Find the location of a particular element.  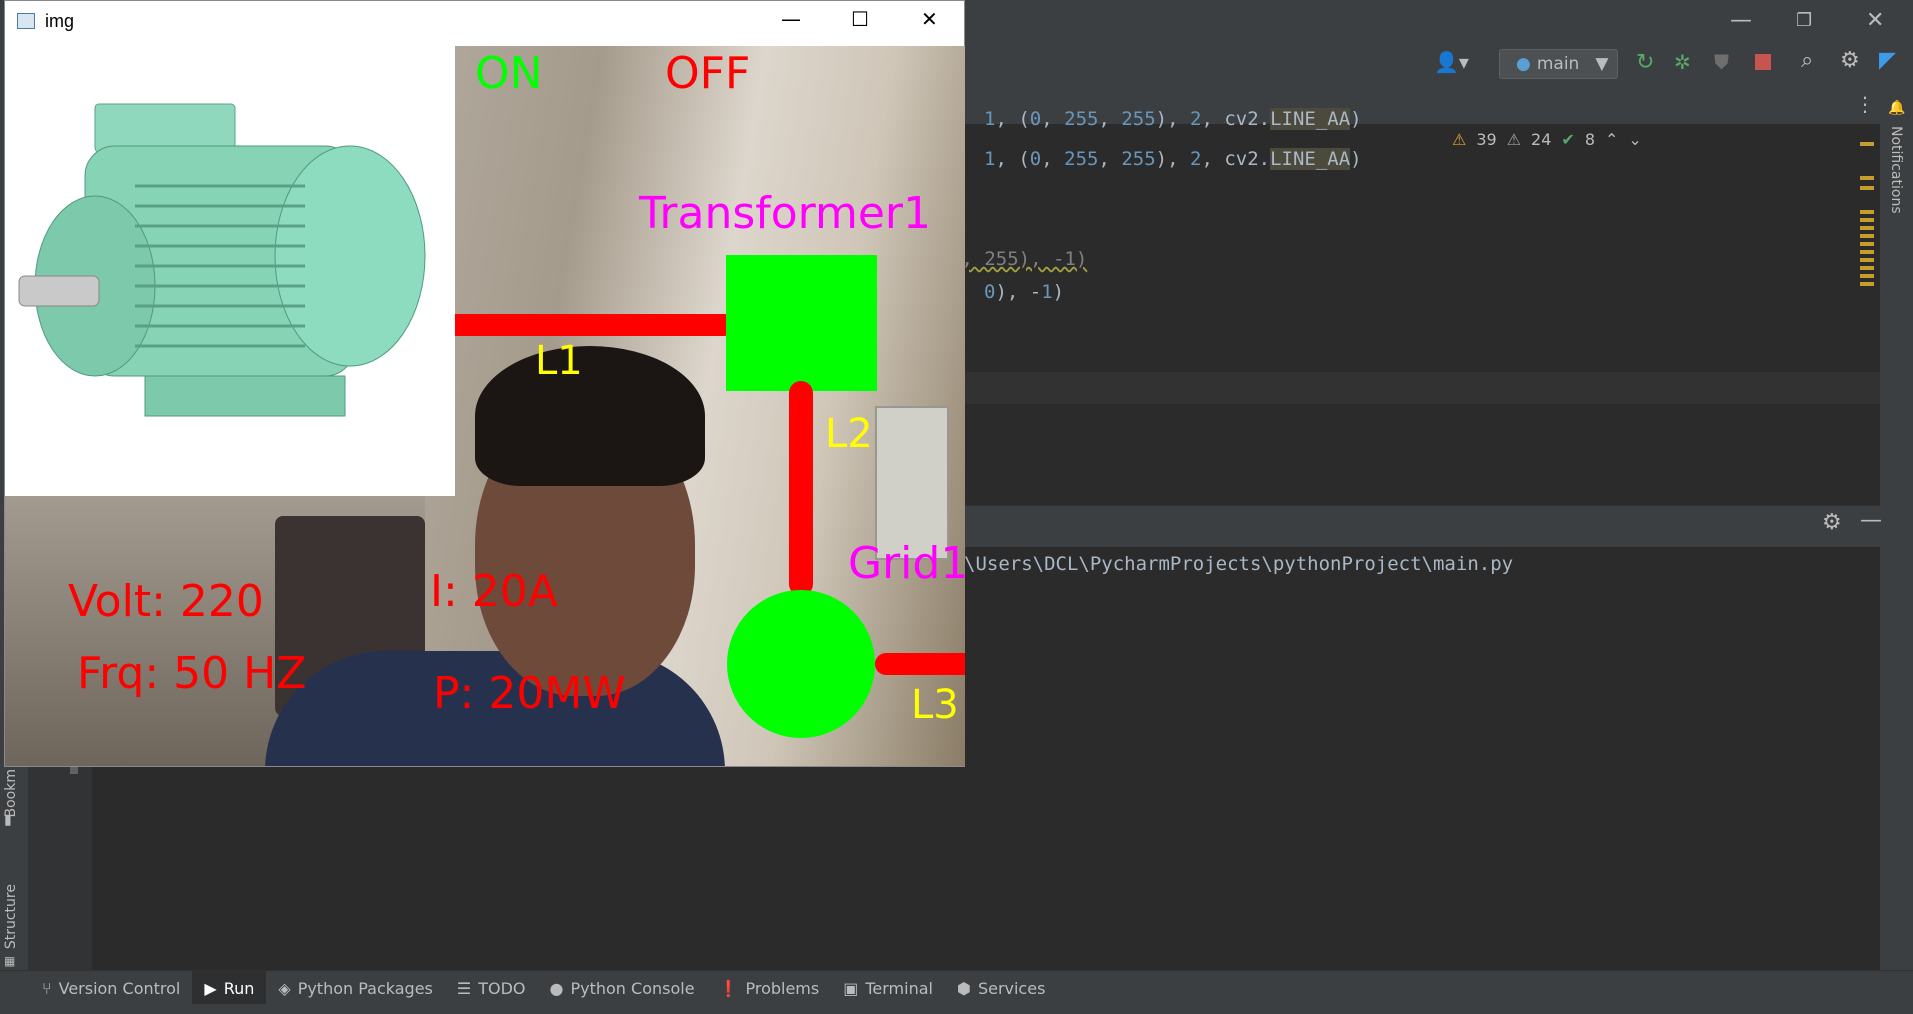

search-icon: ⌕ is located at coordinates (1807, 60).